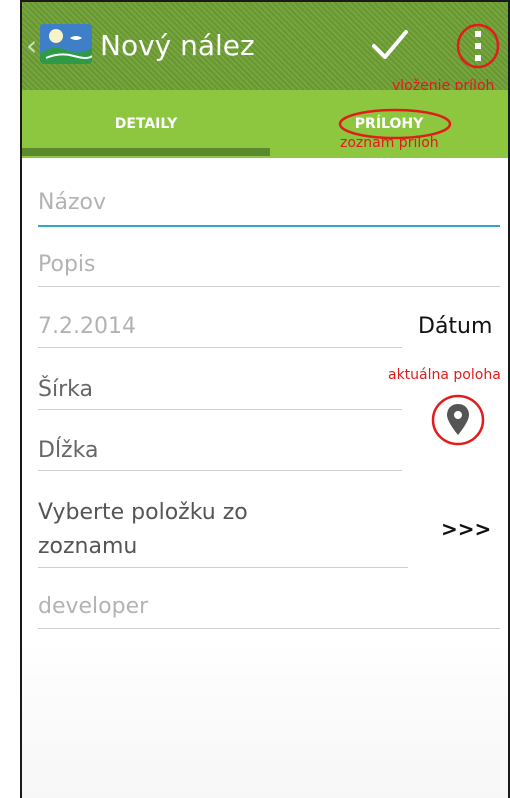 The height and width of the screenshot is (798, 510). I want to click on page-title: Nový nález, so click(177, 45).